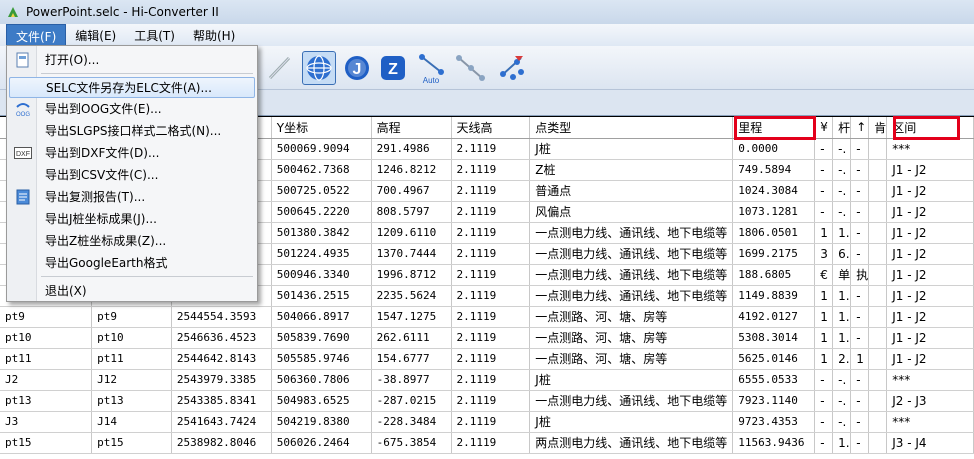 This screenshot has width=974, height=459. I want to click on header-col-extra-3: ↑, so click(860, 128).